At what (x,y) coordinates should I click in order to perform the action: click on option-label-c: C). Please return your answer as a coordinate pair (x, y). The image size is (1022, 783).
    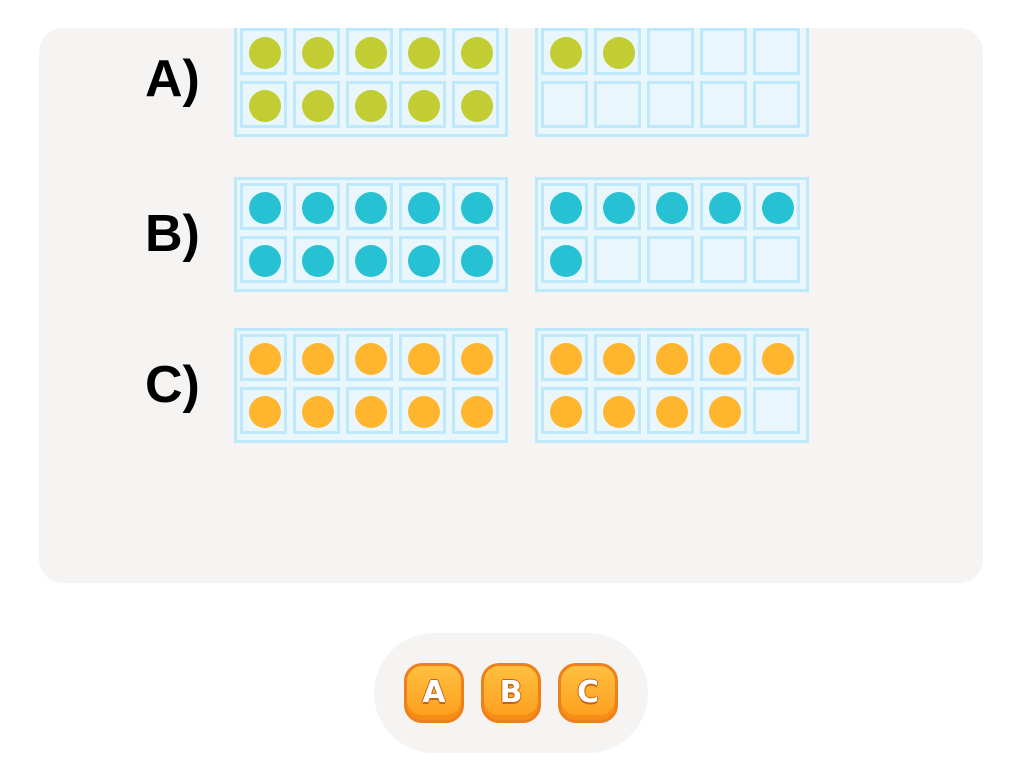
    Looking at the image, I should click on (172, 385).